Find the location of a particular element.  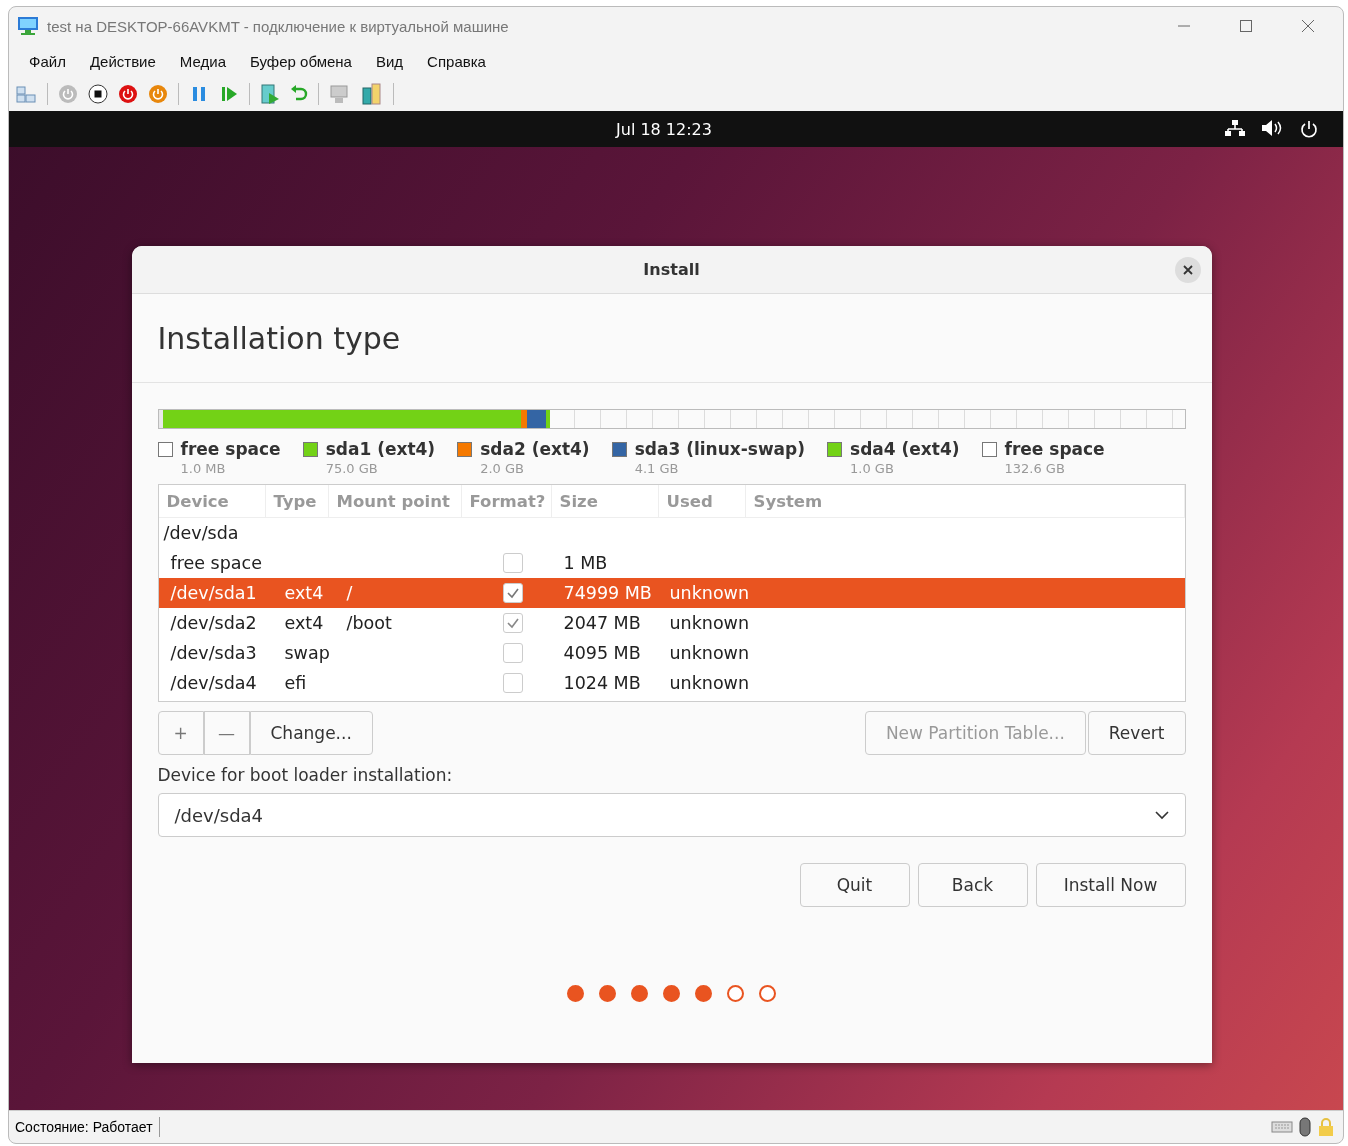

dialog-title: Install is located at coordinates (671, 269).